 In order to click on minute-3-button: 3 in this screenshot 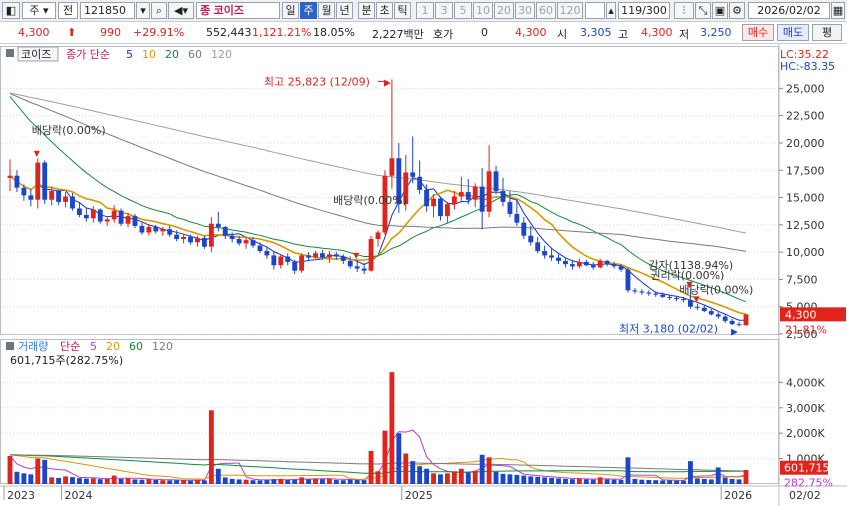, I will do `click(444, 10)`.